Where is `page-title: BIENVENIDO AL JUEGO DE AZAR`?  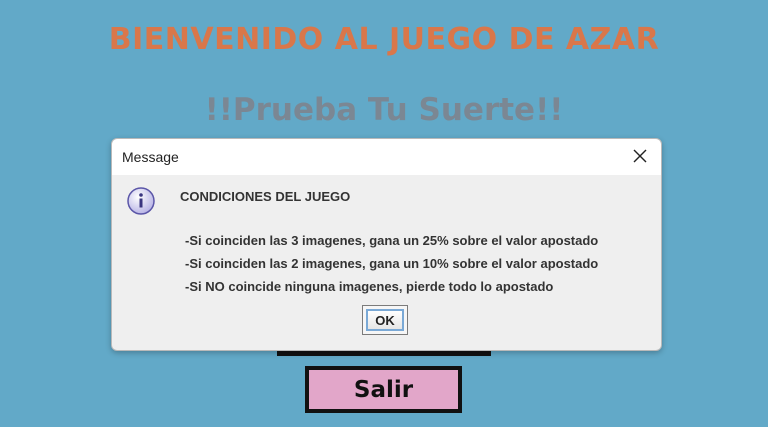
page-title: BIENVENIDO AL JUEGO DE AZAR is located at coordinates (384, 39).